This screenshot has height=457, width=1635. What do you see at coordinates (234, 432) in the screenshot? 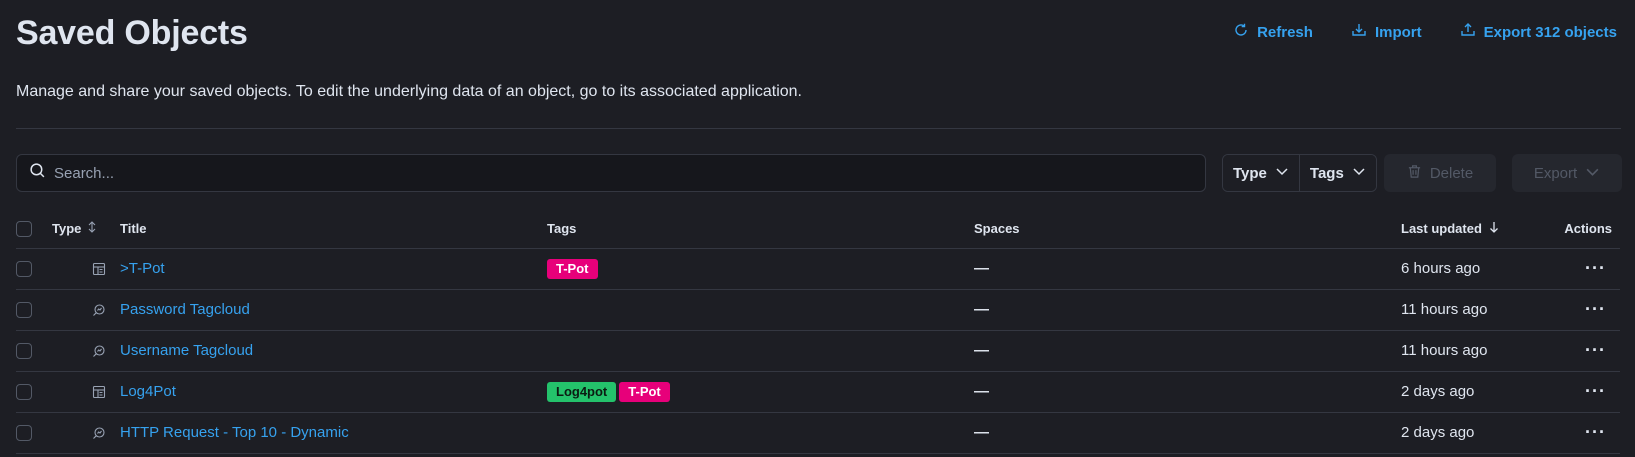
I see `object-title-link: HTTP Request - Top 10 - Dynamic` at bounding box center [234, 432].